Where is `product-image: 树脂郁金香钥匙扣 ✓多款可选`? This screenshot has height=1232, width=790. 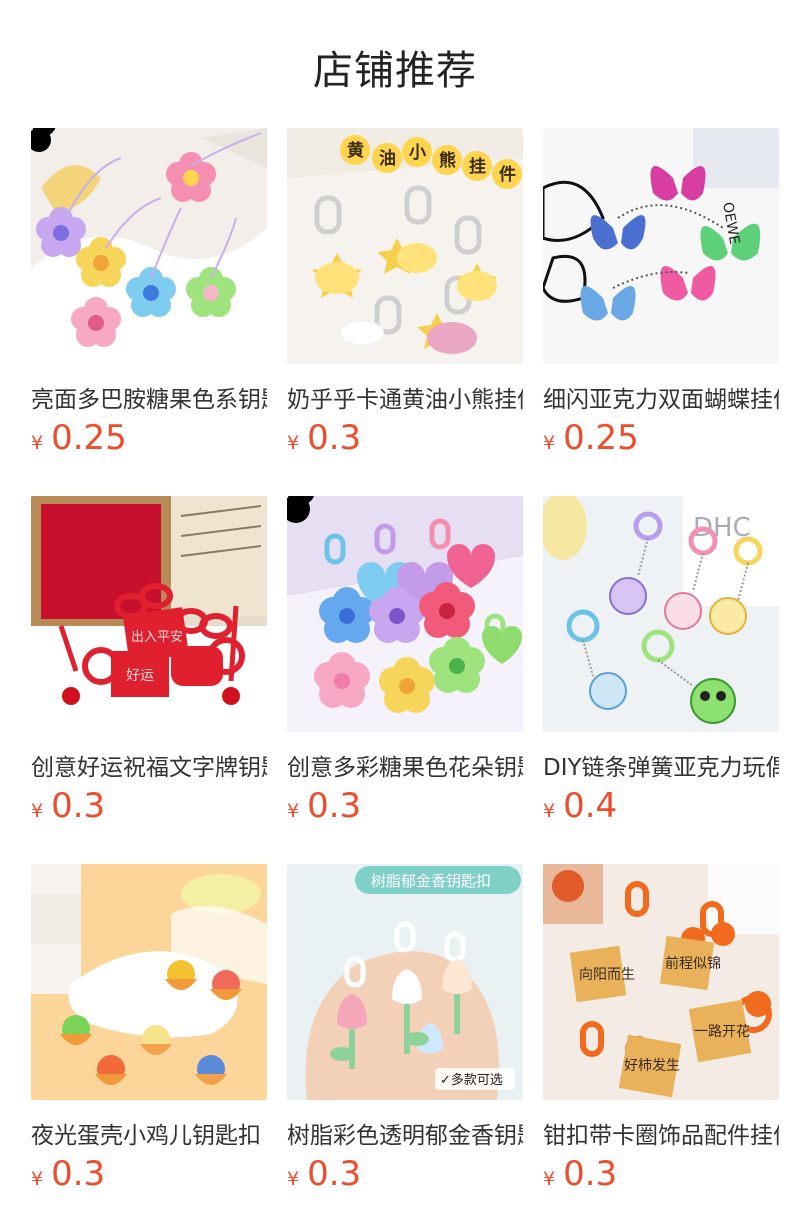 product-image: 树脂郁金香钥匙扣 ✓多款可选 is located at coordinates (405, 982).